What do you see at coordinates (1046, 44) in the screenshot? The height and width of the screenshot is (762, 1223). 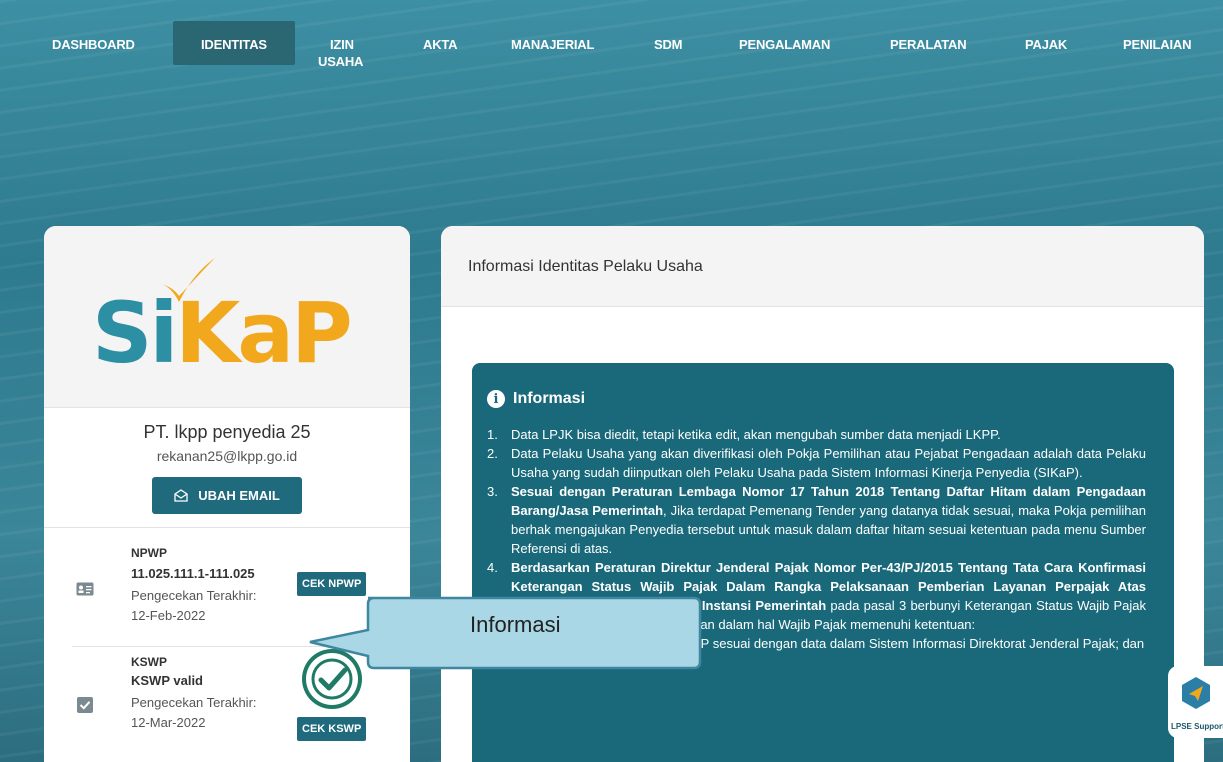 I see `nav-pajak: PAJAK` at bounding box center [1046, 44].